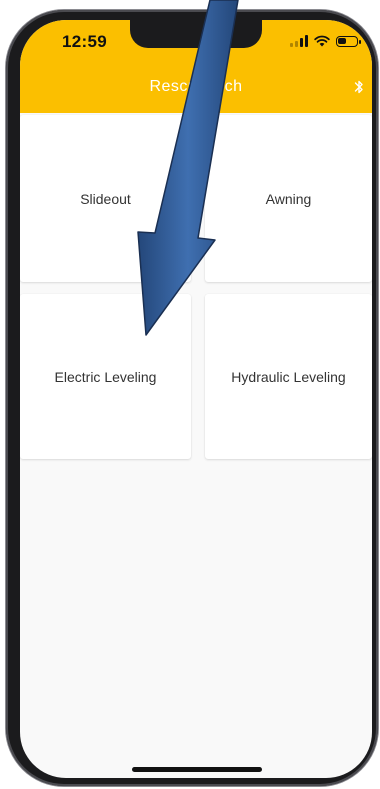 This screenshot has width=380, height=789. I want to click on app-title: RescueTech, so click(196, 86).